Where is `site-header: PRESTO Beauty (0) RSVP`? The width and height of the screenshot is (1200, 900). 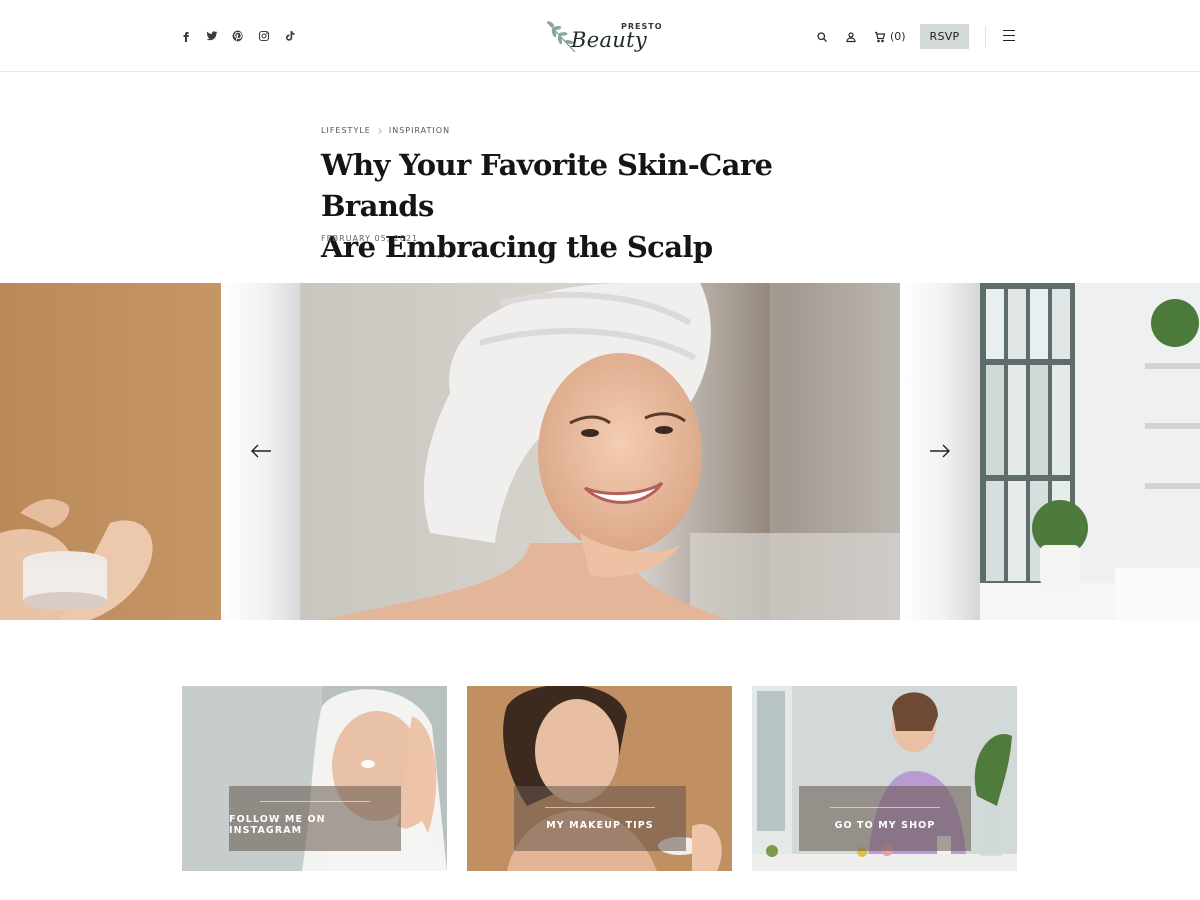 site-header: PRESTO Beauty (0) RSVP is located at coordinates (600, 36).